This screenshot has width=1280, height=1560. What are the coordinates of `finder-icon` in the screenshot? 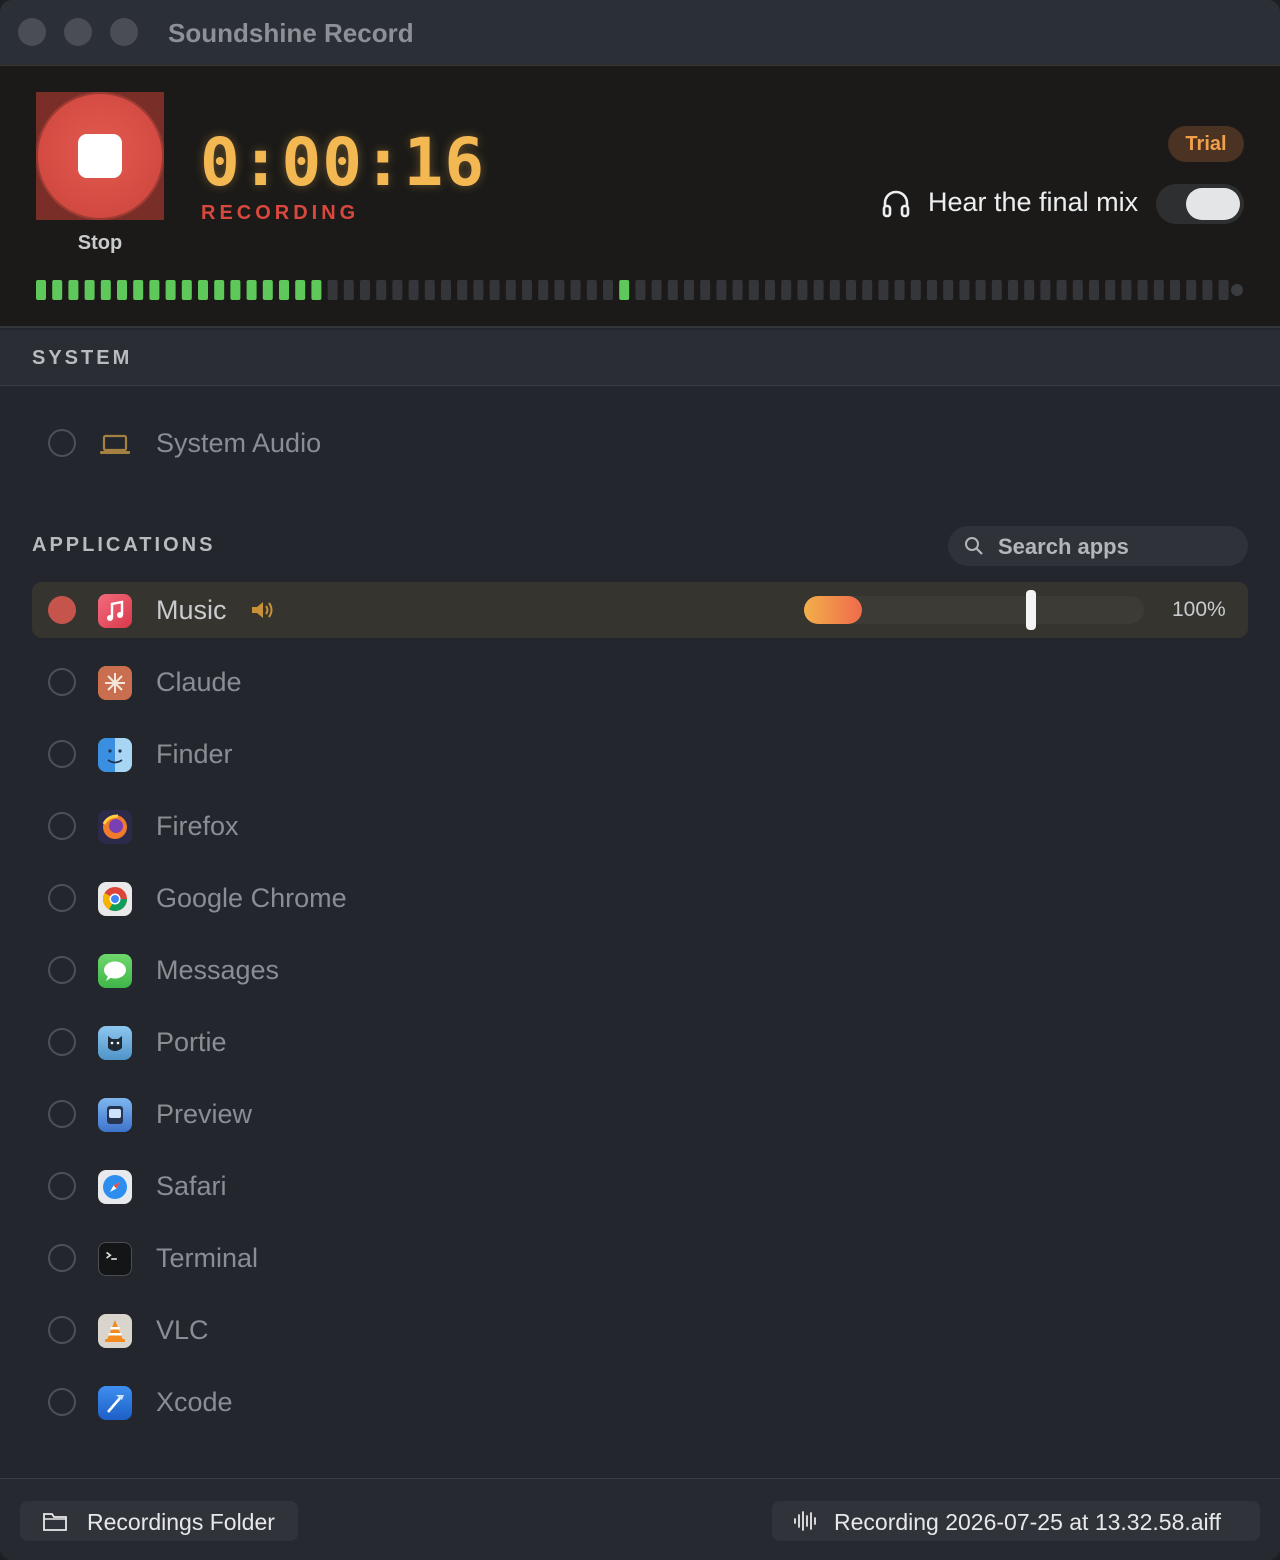 It's located at (115, 755).